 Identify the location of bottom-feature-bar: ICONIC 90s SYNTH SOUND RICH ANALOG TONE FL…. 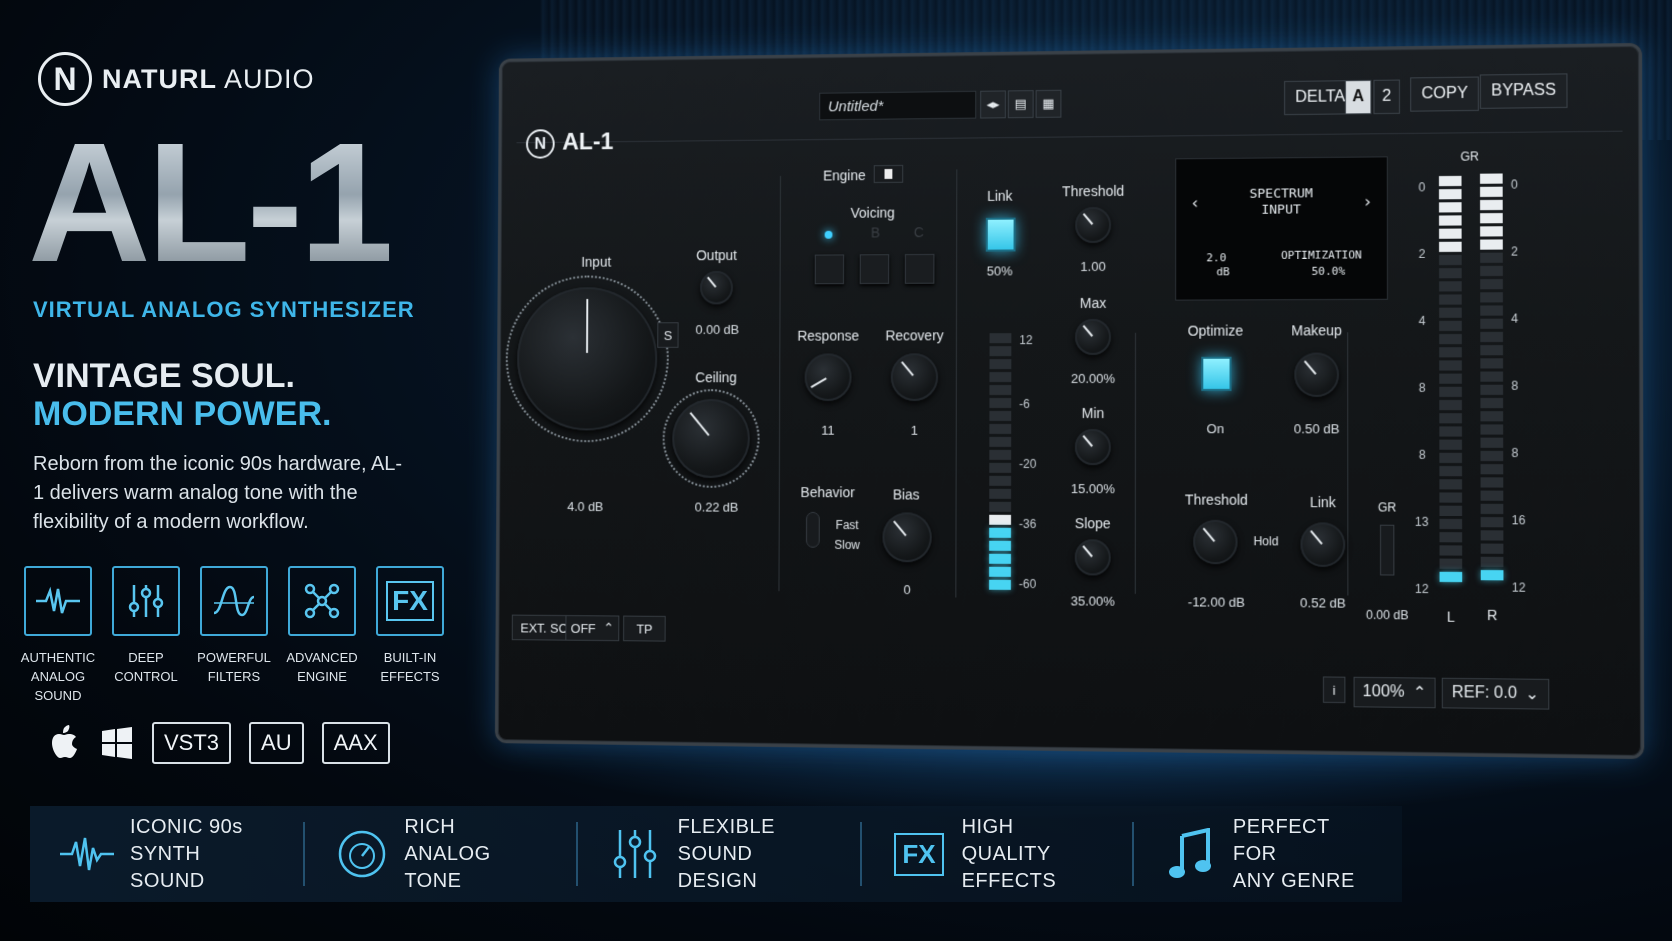
(716, 854).